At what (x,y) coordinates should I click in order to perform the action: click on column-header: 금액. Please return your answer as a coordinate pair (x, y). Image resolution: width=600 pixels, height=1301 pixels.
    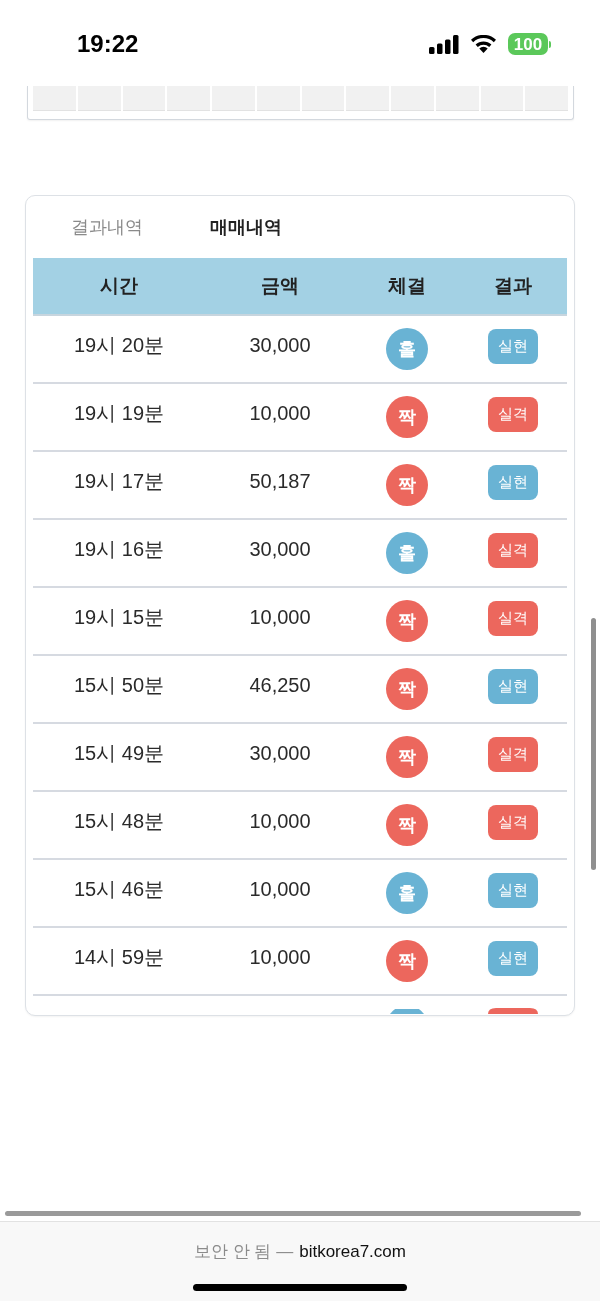
    Looking at the image, I should click on (280, 285).